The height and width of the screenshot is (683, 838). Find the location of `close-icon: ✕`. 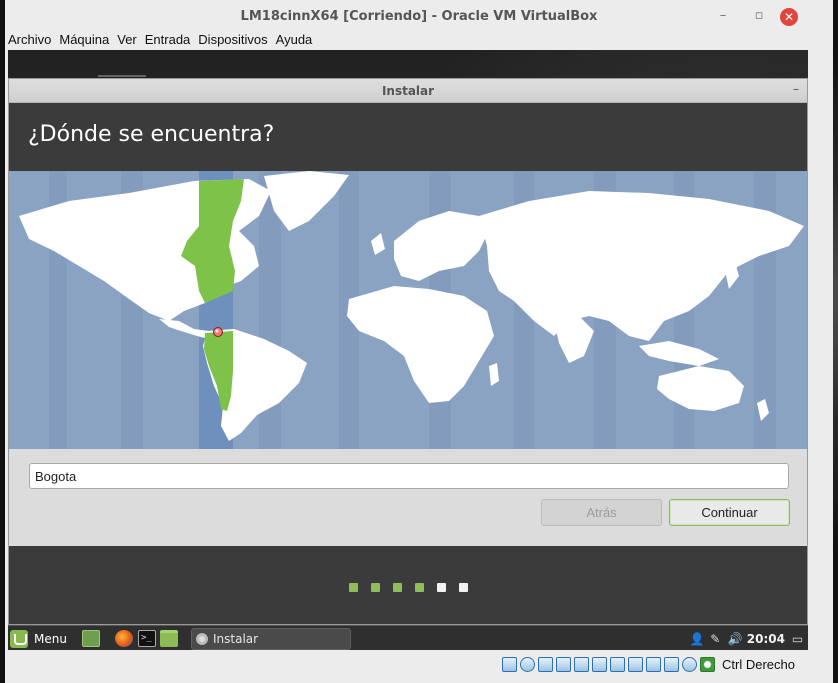

close-icon: ✕ is located at coordinates (789, 17).